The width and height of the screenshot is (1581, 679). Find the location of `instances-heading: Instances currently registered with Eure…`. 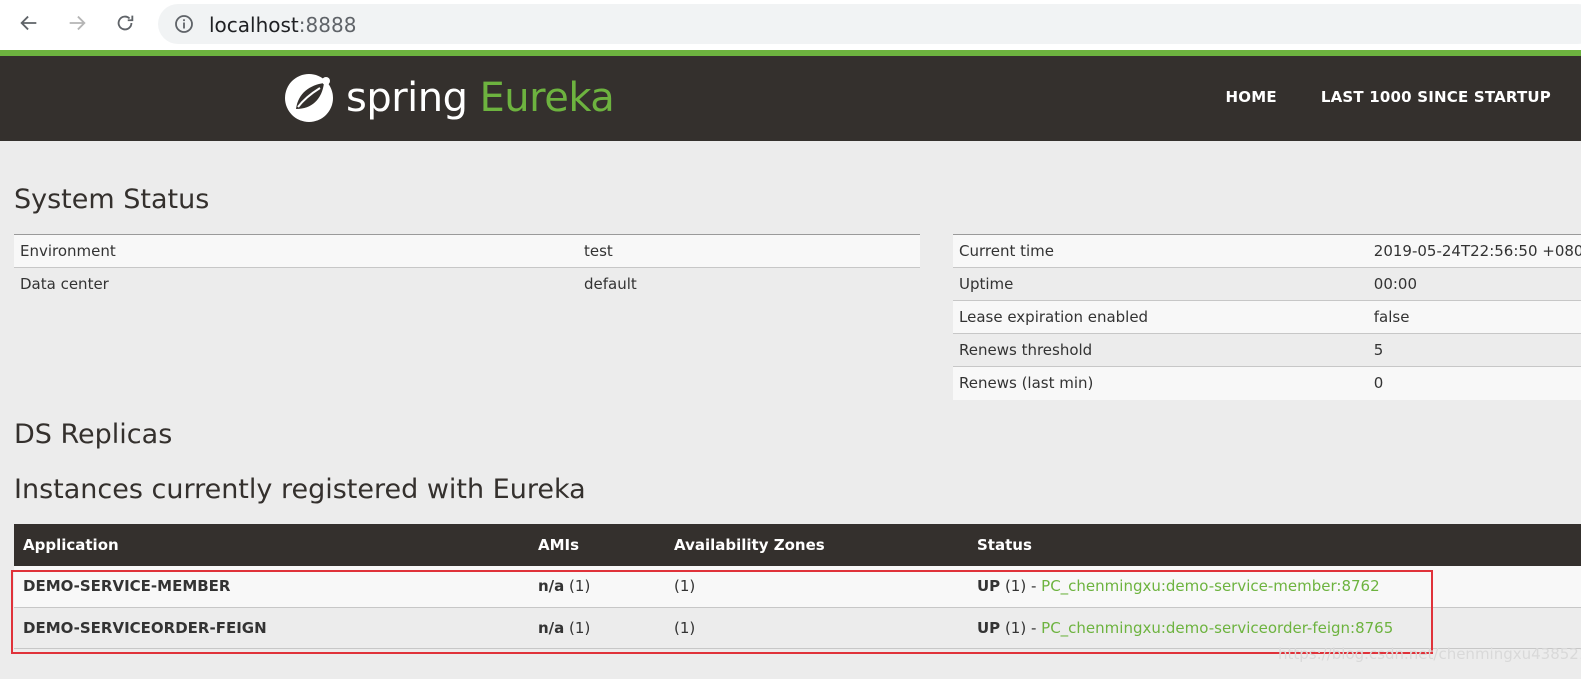

instances-heading: Instances currently registered with Eure… is located at coordinates (300, 489).